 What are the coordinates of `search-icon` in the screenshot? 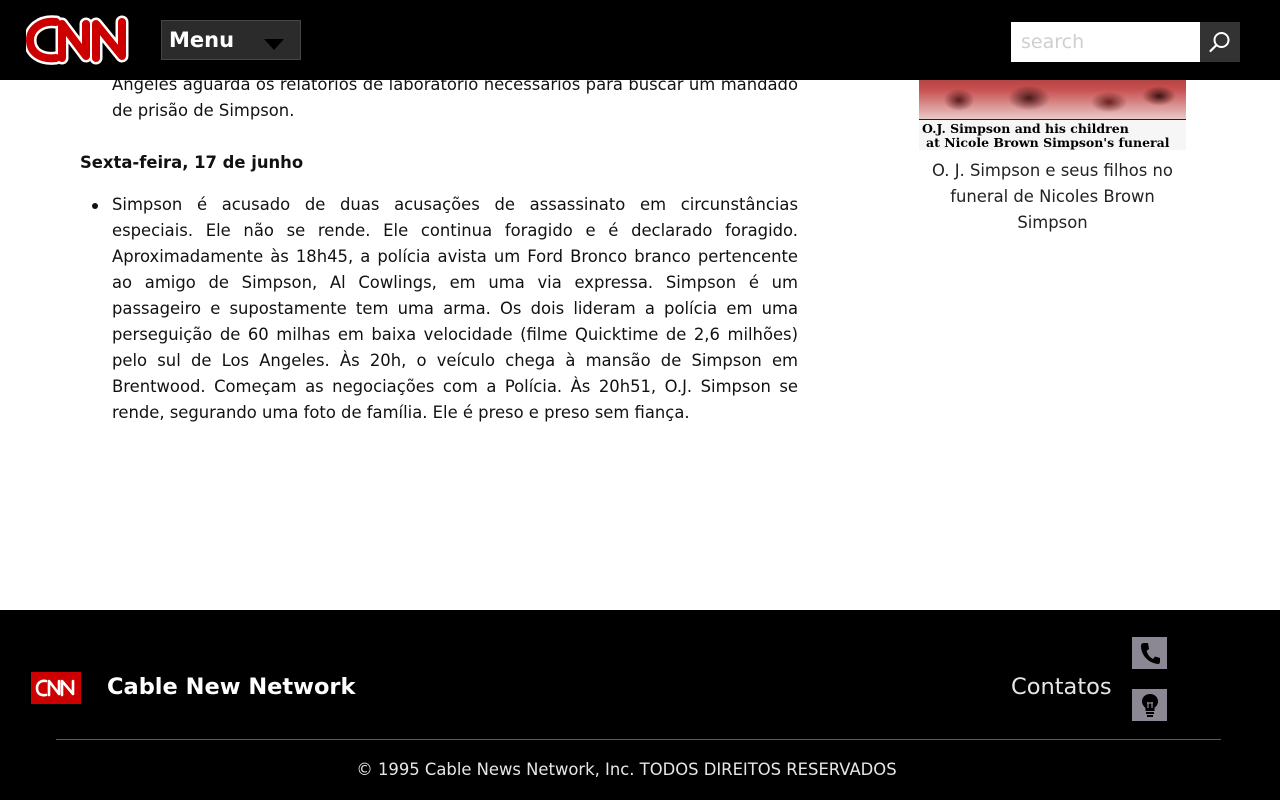 It's located at (1219, 42).